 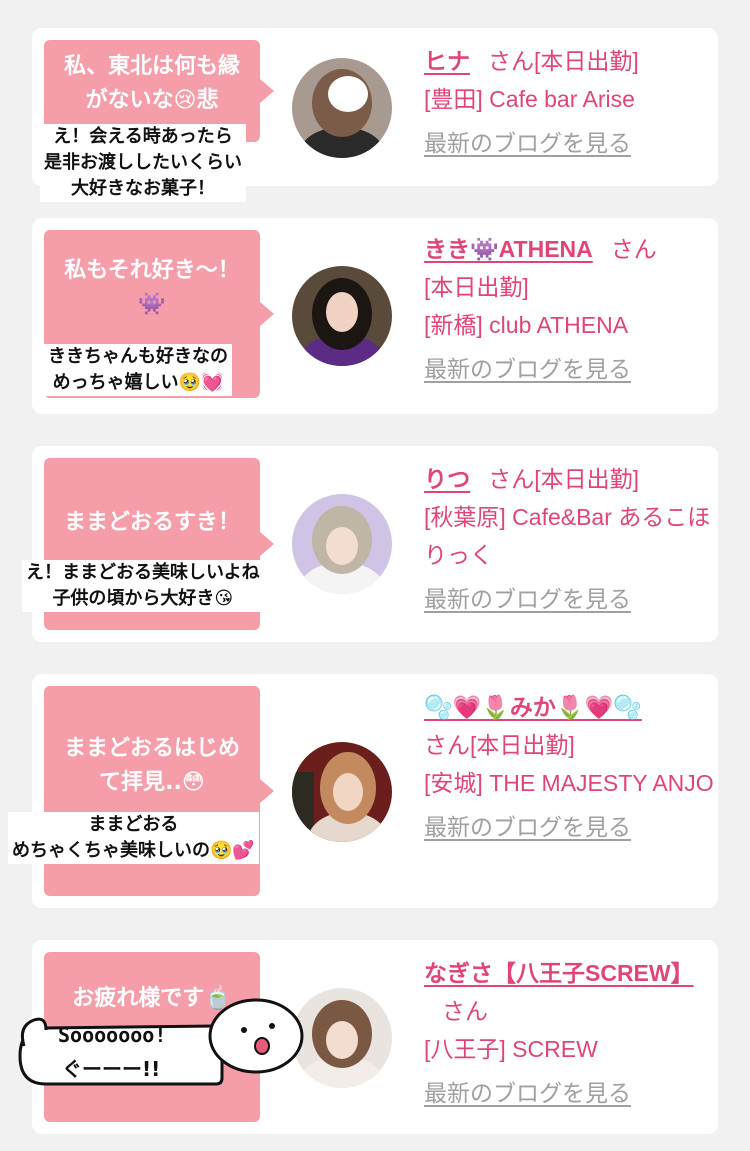 What do you see at coordinates (138, 356) in the screenshot?
I see `reply-line: ききちゃんも好きなの` at bounding box center [138, 356].